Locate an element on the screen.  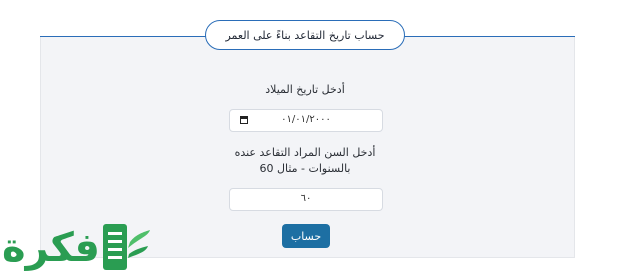
calculate-button: حساب is located at coordinates (306, 236).